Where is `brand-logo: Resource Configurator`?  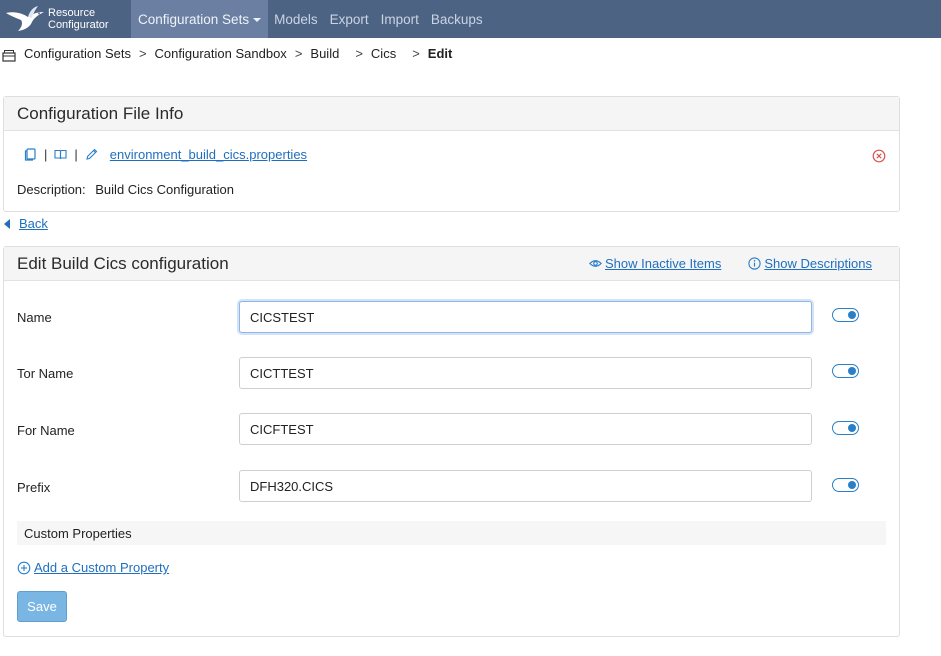
brand-logo: Resource Configurator is located at coordinates (65, 19).